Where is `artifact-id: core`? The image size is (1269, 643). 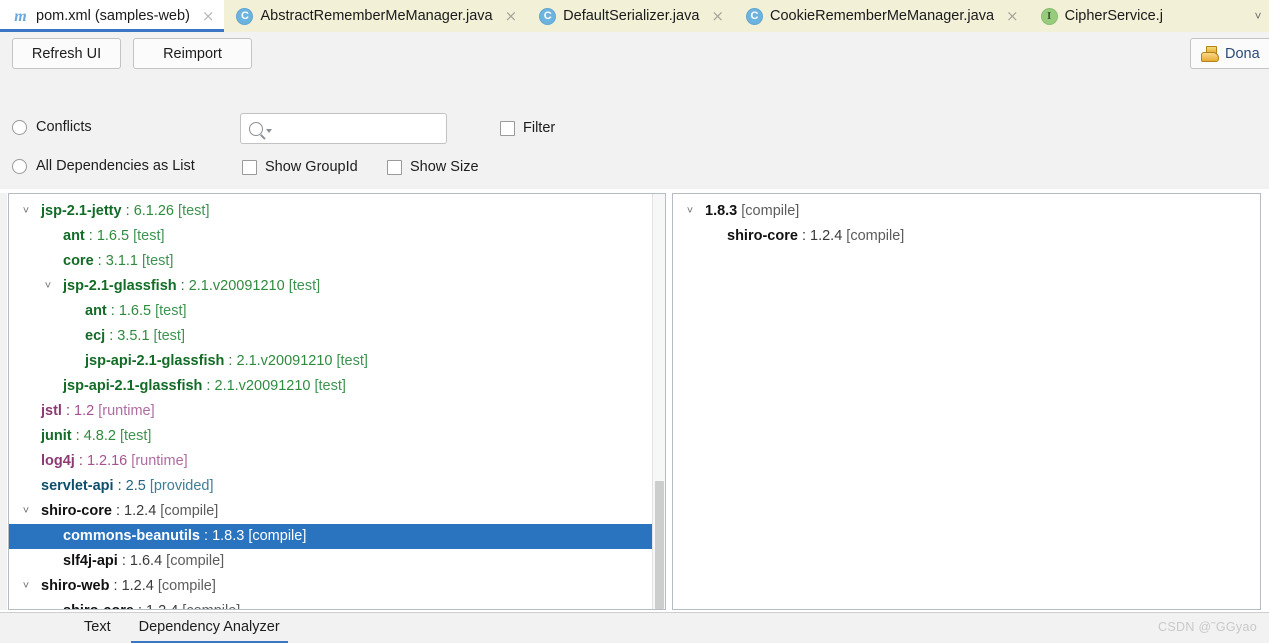 artifact-id: core is located at coordinates (78, 261).